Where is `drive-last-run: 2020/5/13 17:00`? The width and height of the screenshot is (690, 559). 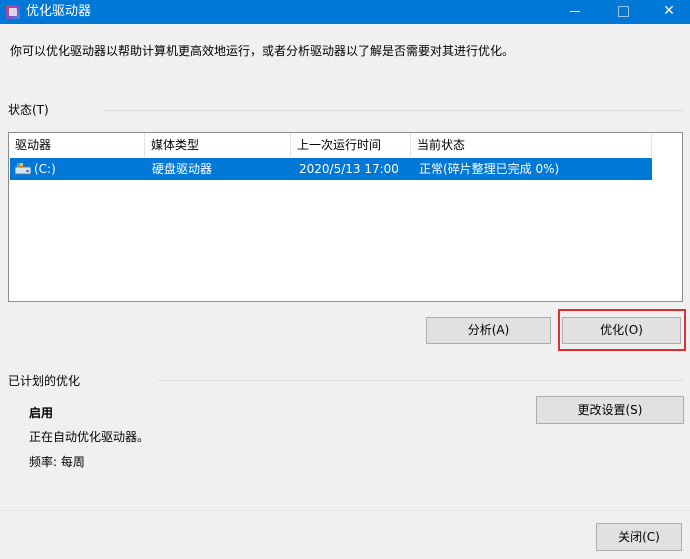 drive-last-run: 2020/5/13 17:00 is located at coordinates (349, 169).